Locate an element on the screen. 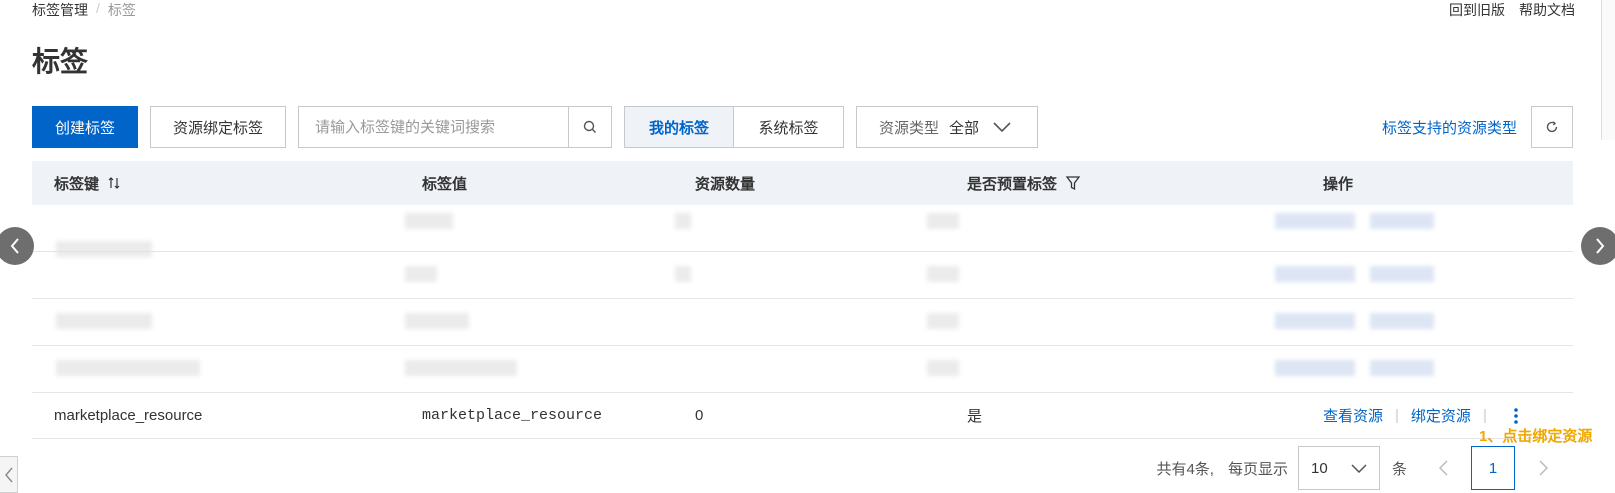  header-preset-tag: 是否预置标签 is located at coordinates (1024, 183).